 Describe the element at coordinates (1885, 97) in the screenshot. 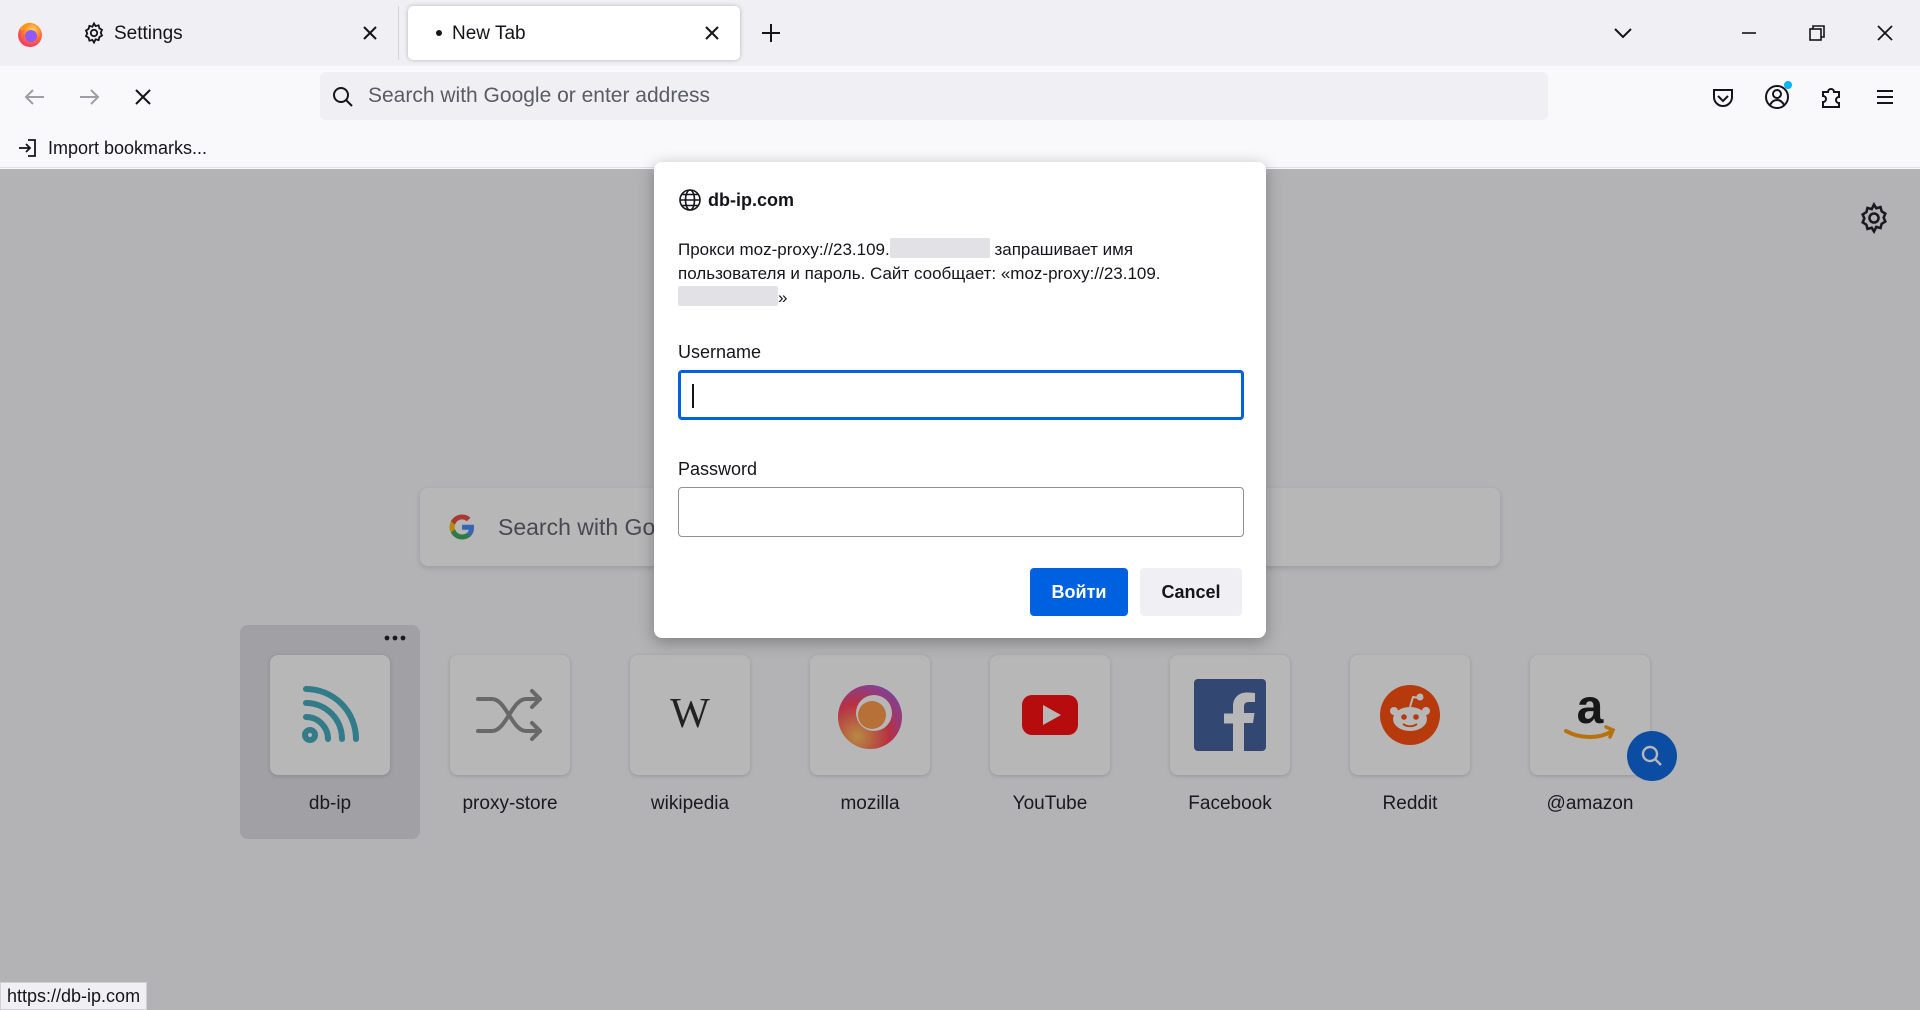

I see `hamburger-menu-icon` at that location.